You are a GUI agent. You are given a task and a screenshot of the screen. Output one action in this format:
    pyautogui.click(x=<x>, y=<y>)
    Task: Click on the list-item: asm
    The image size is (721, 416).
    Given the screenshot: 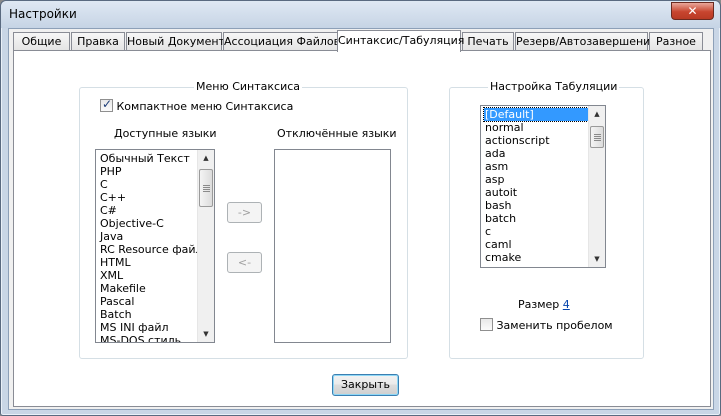 What is the action you would take?
    pyautogui.click(x=536, y=166)
    